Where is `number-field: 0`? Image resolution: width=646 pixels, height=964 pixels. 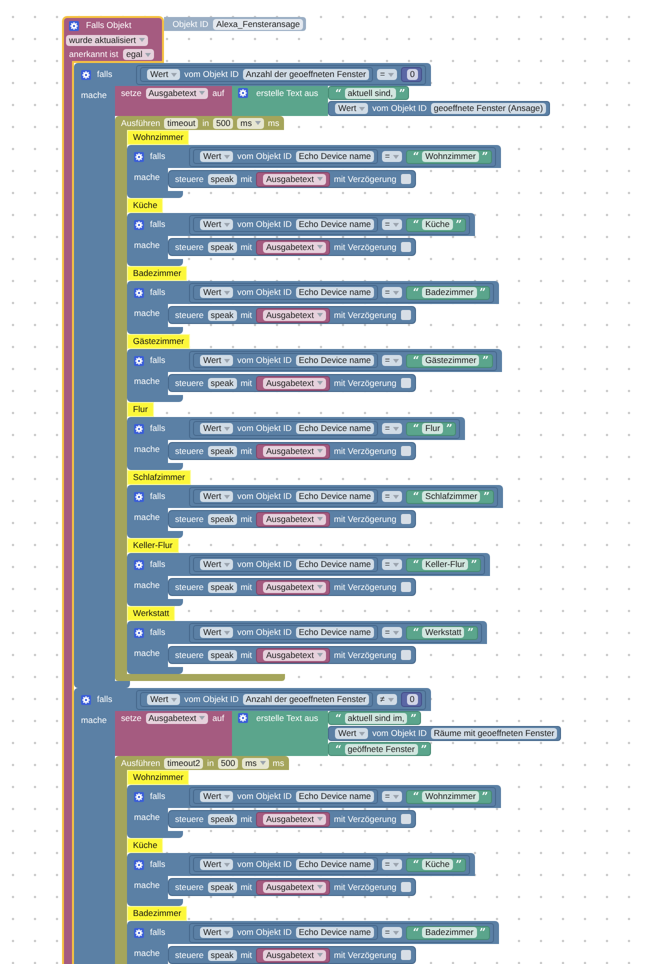
number-field: 0 is located at coordinates (412, 74).